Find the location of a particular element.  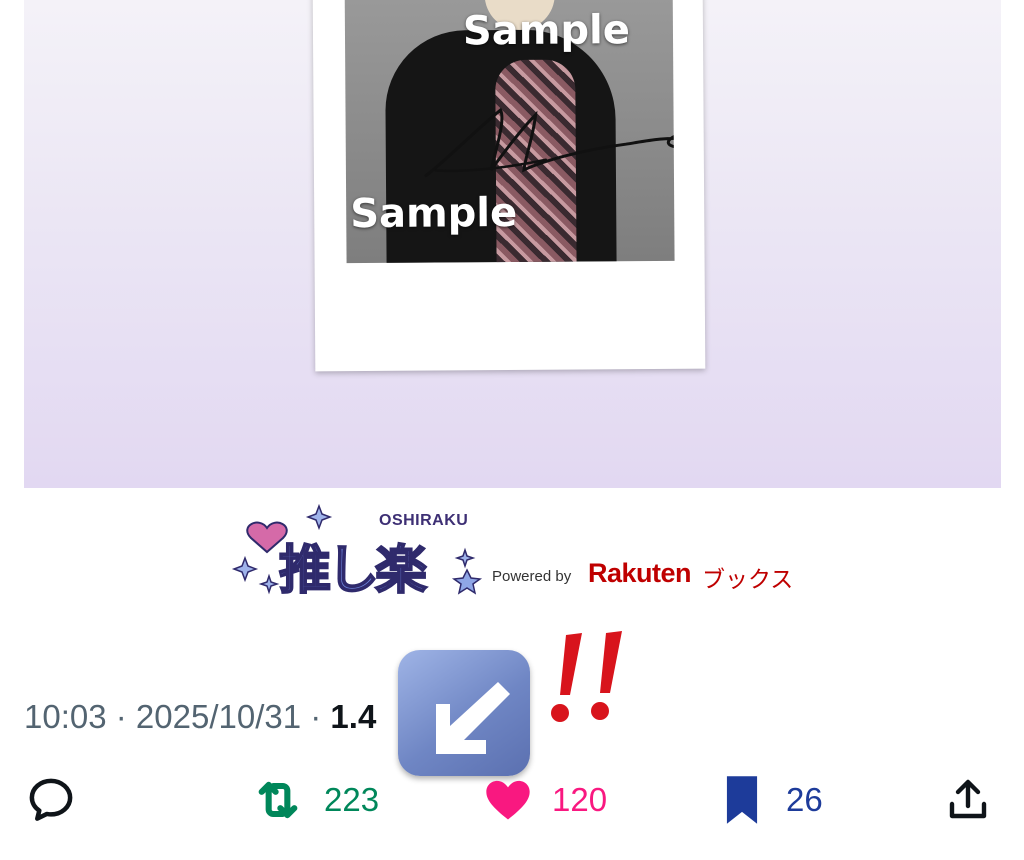

powered-by-label: Powered by is located at coordinates (532, 576).